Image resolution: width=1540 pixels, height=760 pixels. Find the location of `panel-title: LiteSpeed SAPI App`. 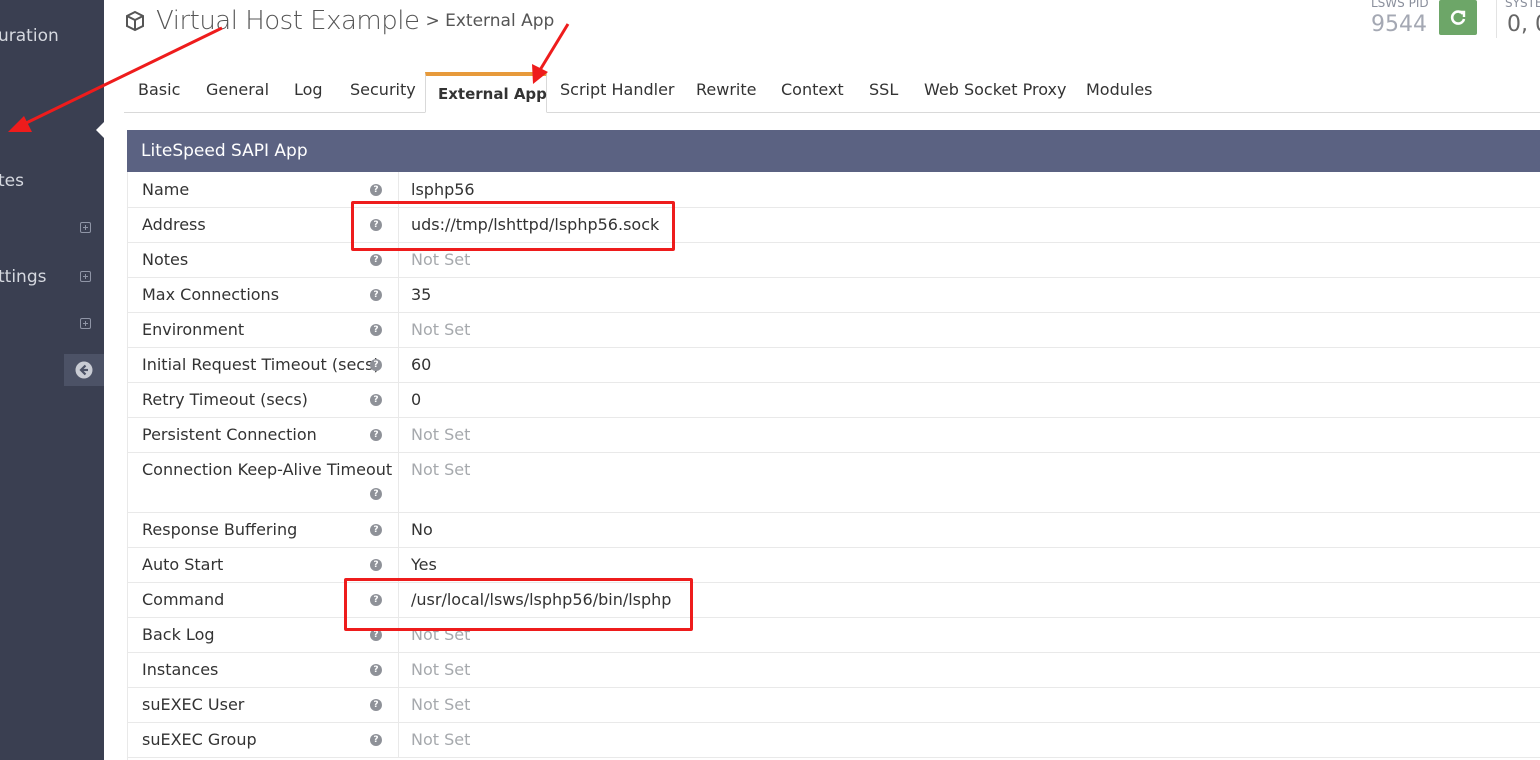

panel-title: LiteSpeed SAPI App is located at coordinates (833, 151).